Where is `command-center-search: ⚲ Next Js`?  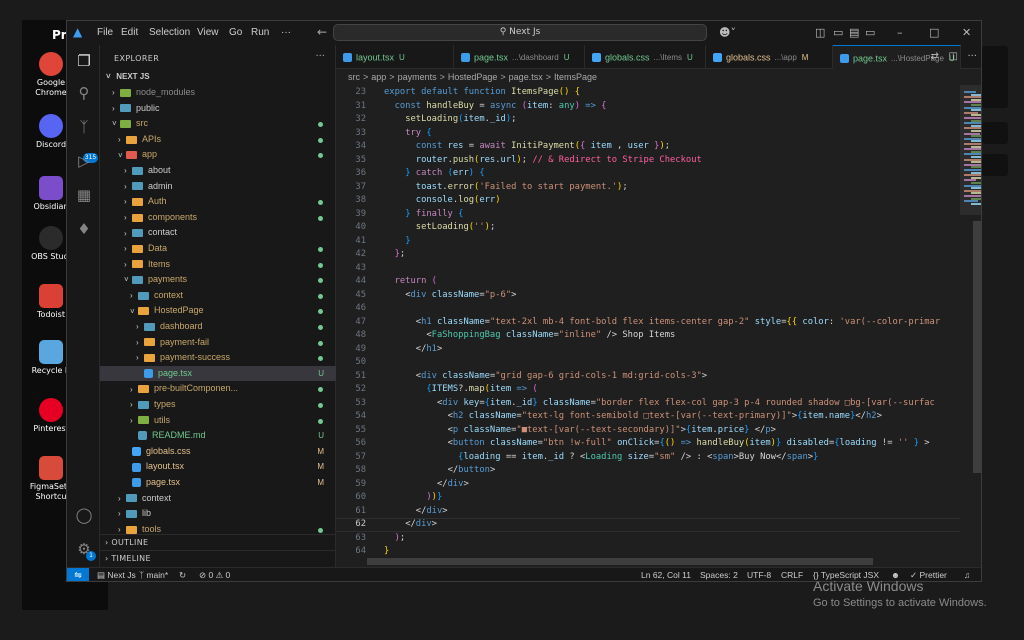 command-center-search: ⚲ Next Js is located at coordinates (520, 32).